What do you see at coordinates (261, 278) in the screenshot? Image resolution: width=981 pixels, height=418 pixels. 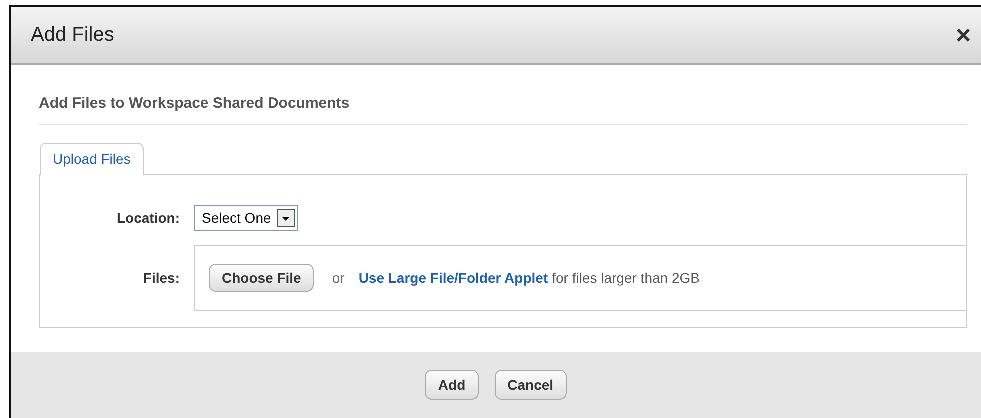 I see `choose-file-button: Choose File` at bounding box center [261, 278].